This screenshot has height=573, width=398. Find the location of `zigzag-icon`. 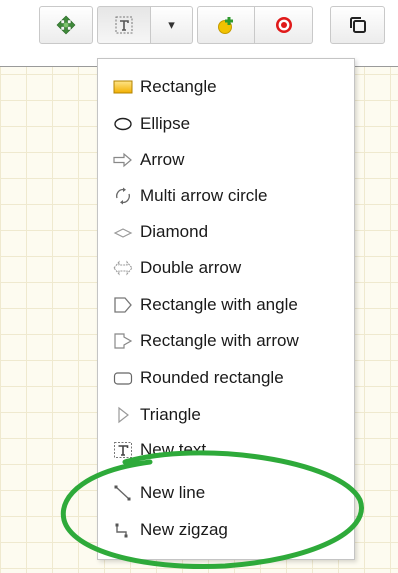

zigzag-icon is located at coordinates (123, 530).